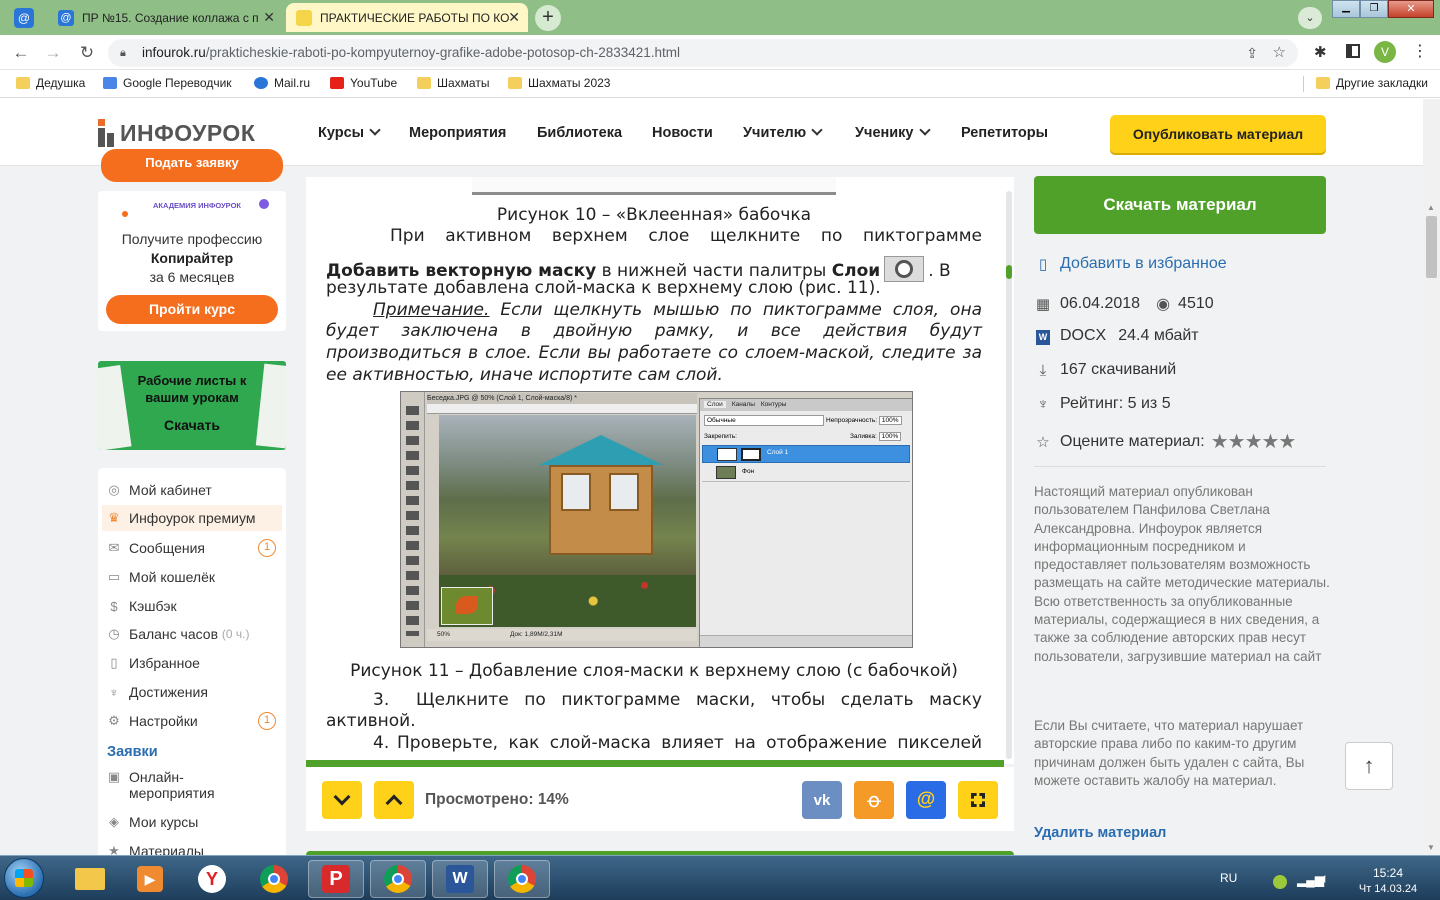  I want to click on page-scrollbar: ▲ ▼, so click(1431, 477).